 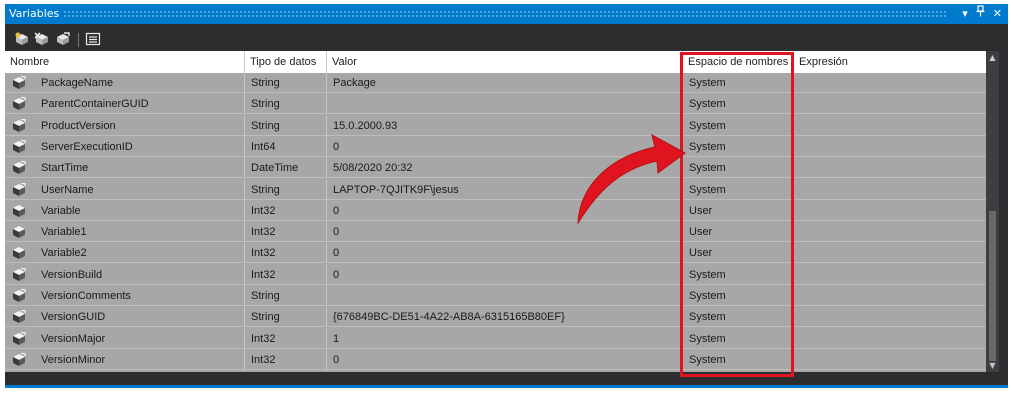 I want to click on cell-name: ProductVersion, so click(x=125, y=125).